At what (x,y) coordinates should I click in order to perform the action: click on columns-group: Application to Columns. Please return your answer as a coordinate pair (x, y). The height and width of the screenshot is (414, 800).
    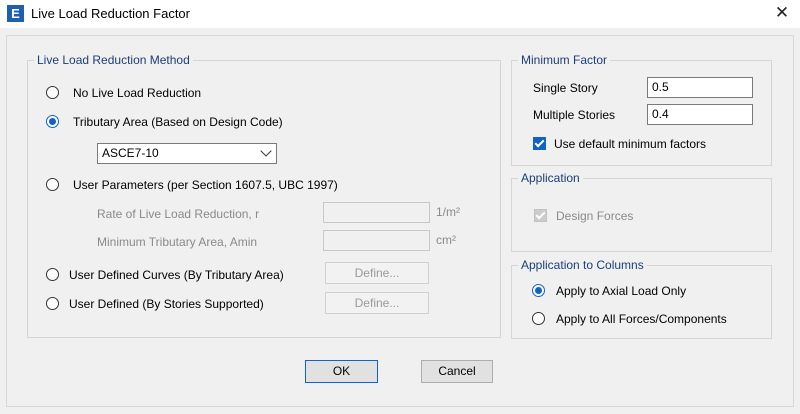
    Looking at the image, I should click on (641, 298).